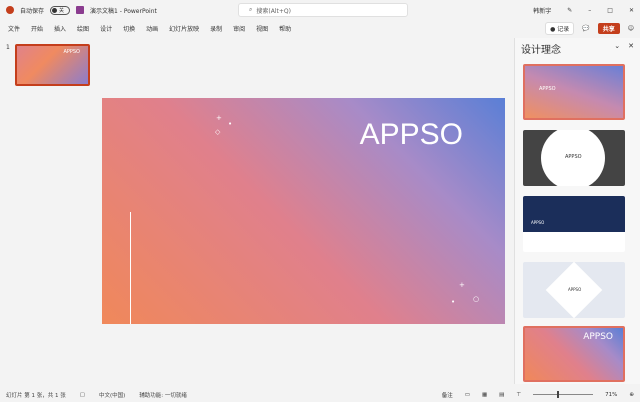  Describe the element at coordinates (262, 28) in the screenshot. I see `tab-view: 视图` at that location.